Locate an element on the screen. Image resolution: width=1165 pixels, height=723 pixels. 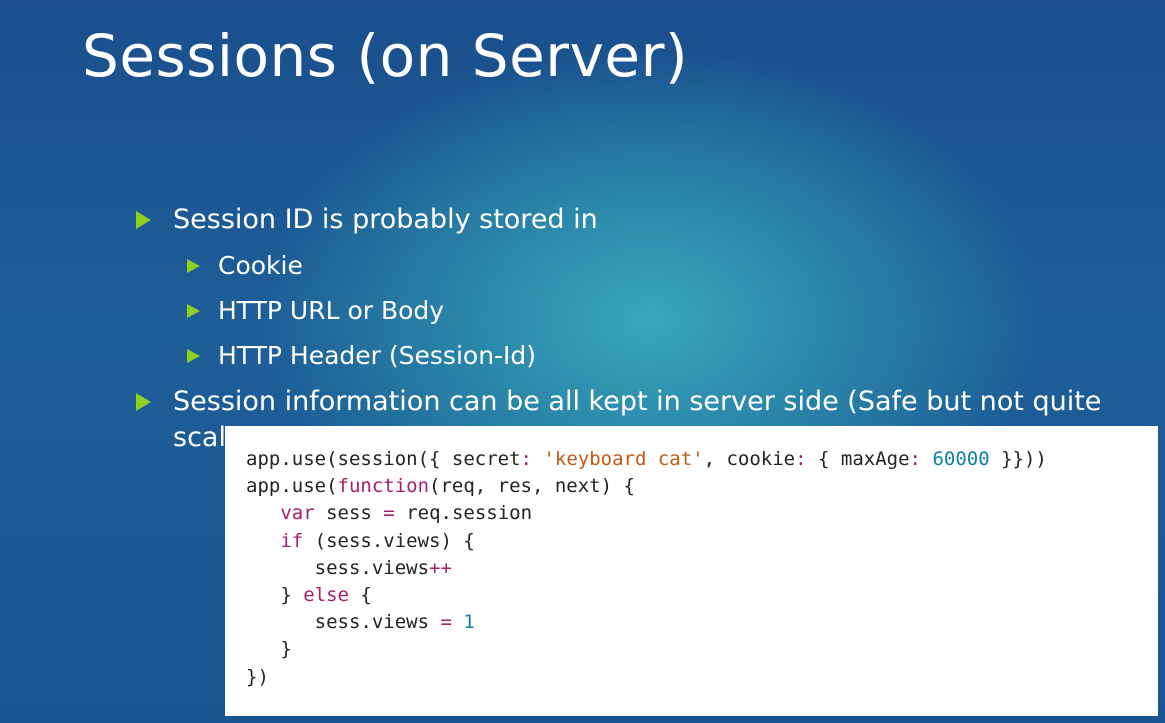
code-line-9: }) is located at coordinates (257, 676).